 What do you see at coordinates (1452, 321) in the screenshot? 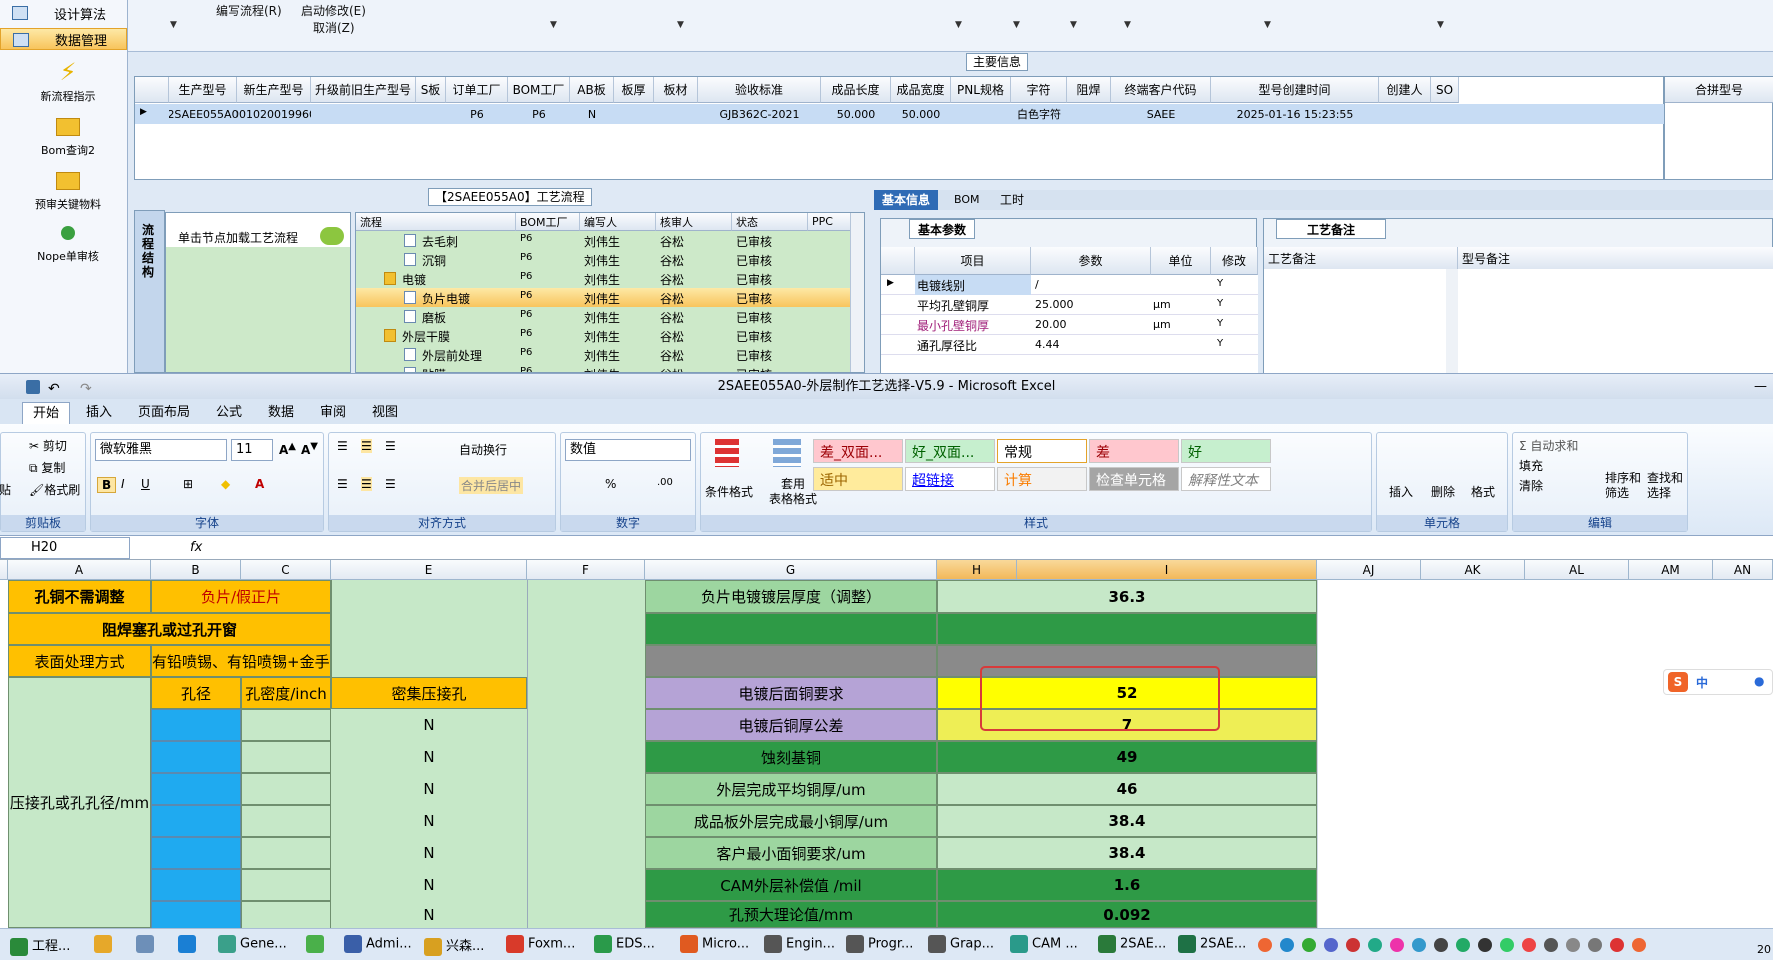
I see `remarks-scrollbar` at bounding box center [1452, 321].